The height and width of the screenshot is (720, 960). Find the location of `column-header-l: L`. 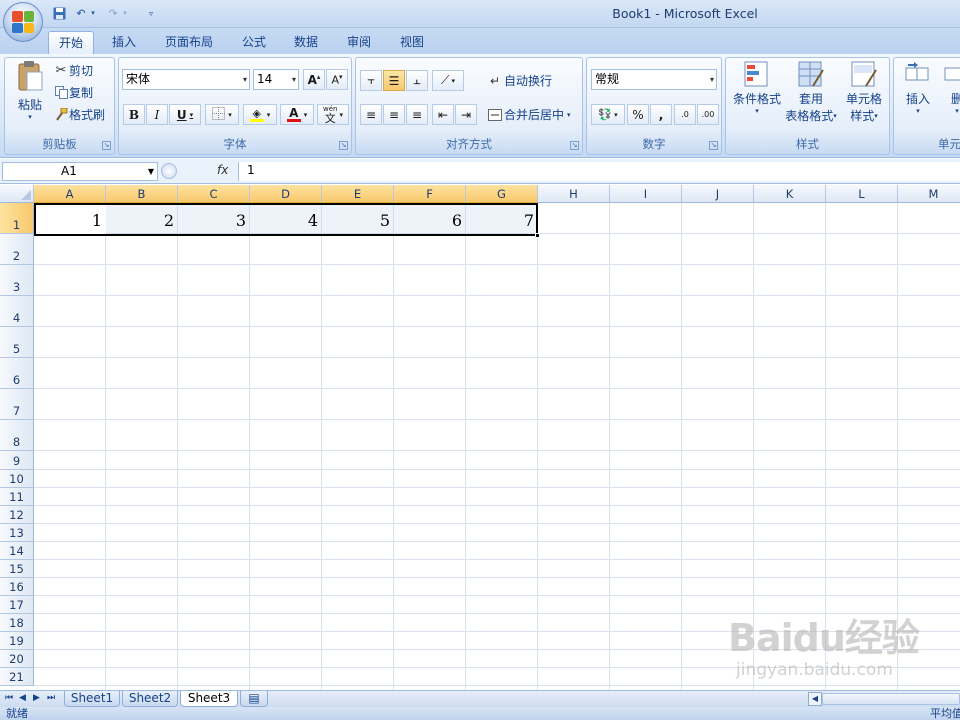

column-header-l: L is located at coordinates (862, 194).